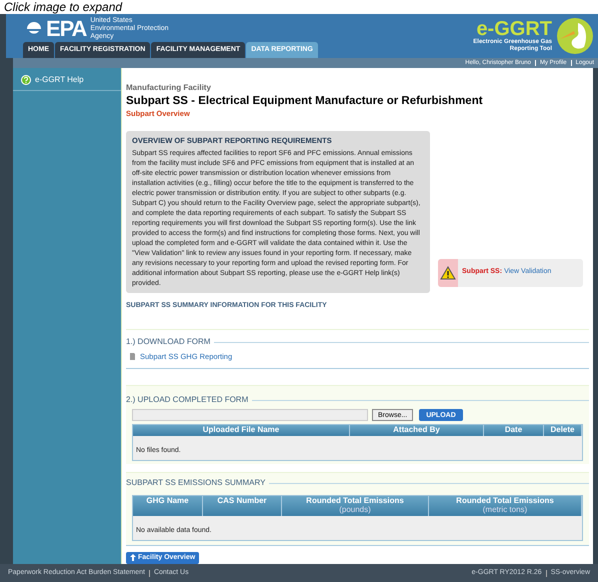  Describe the element at coordinates (305, 101) in the screenshot. I see `page-title: Subpart SS - Electrical Equipment Manufacture or Refurbishment` at that location.